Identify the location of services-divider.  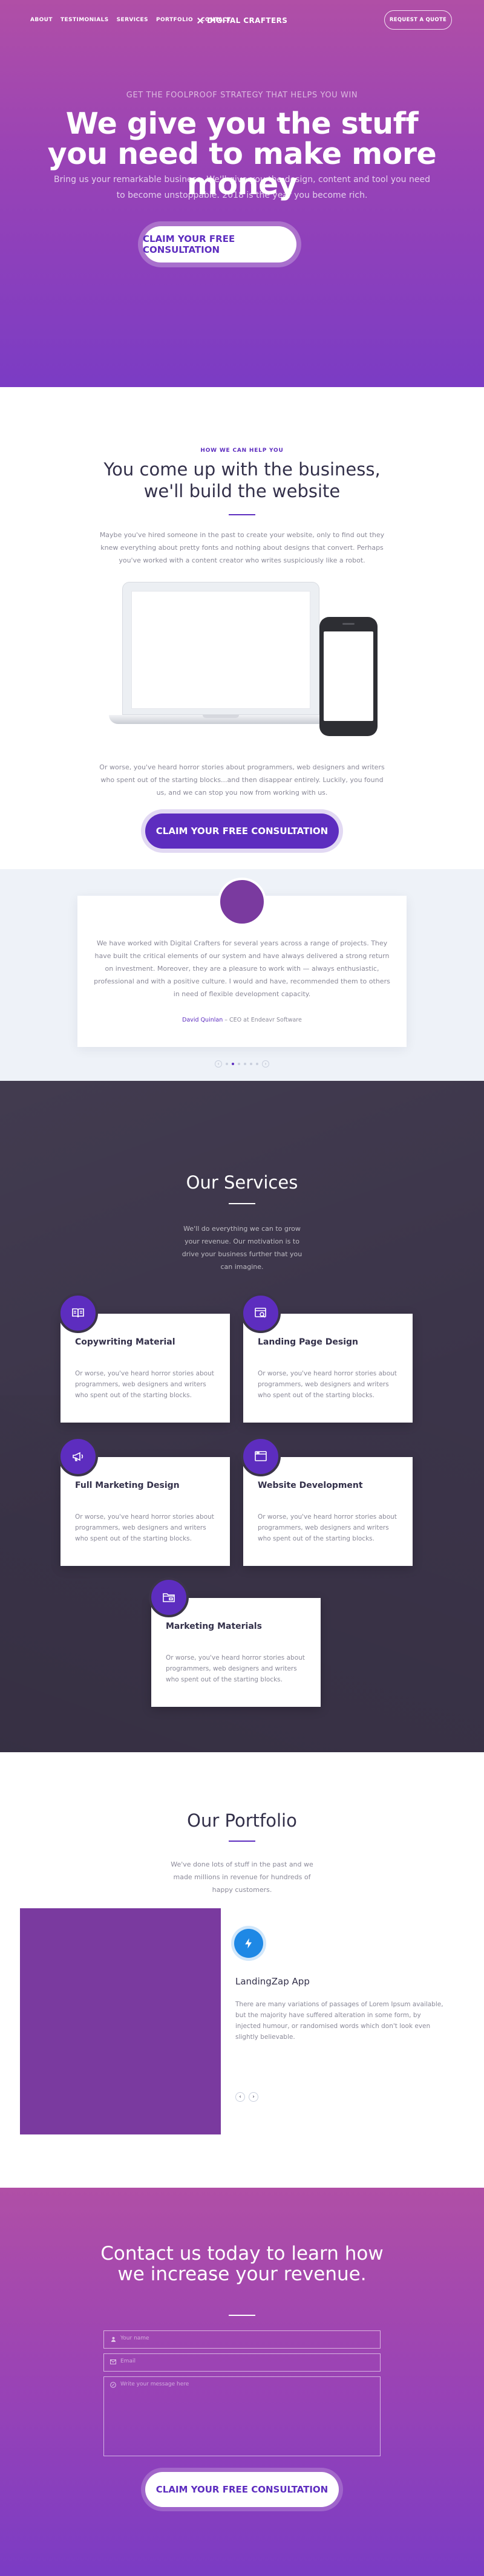
(242, 1203).